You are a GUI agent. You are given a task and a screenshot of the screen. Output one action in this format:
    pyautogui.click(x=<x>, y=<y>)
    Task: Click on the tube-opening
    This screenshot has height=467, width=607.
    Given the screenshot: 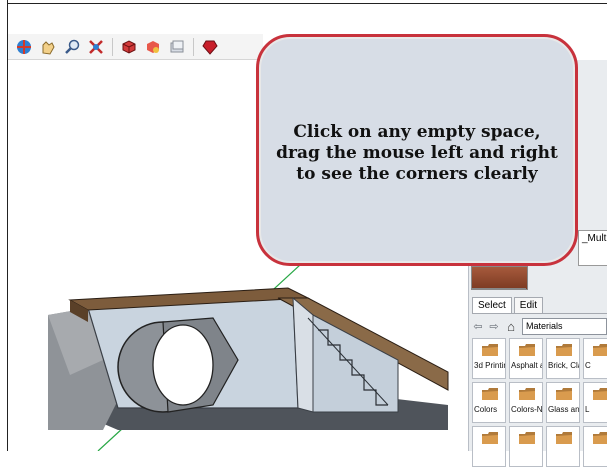 What is the action you would take?
    pyautogui.click(x=183, y=365)
    